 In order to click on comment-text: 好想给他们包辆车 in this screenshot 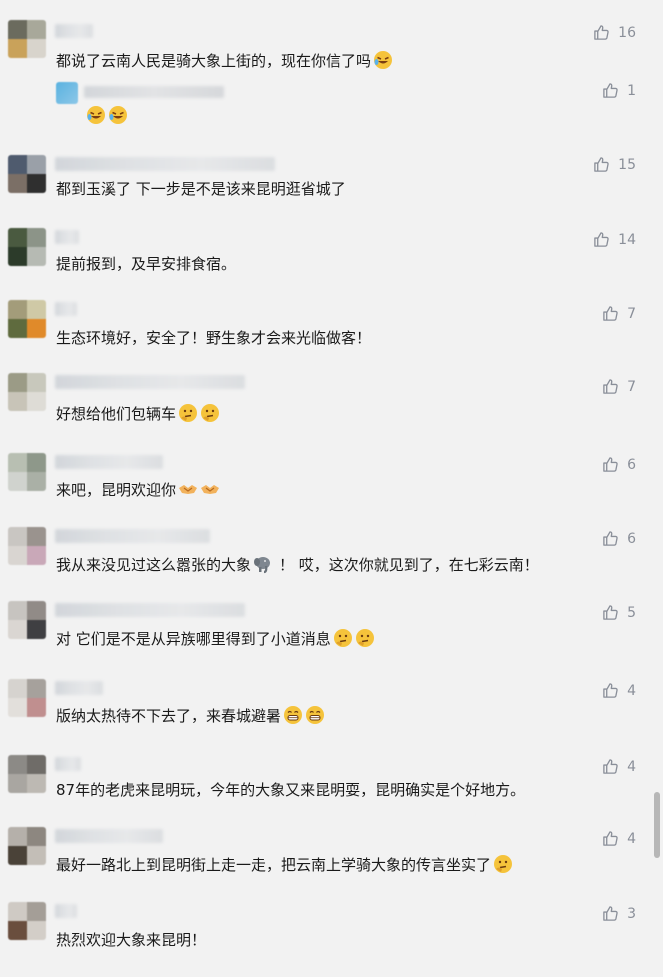, I will do `click(339, 413)`.